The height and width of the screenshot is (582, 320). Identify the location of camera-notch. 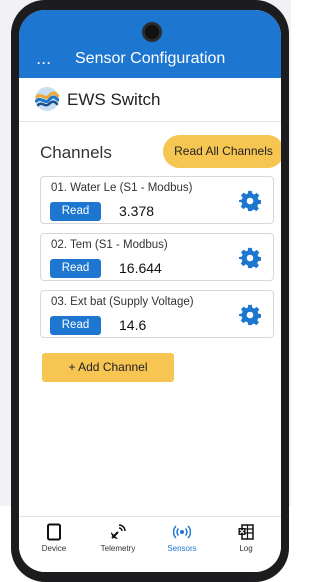
(152, 32).